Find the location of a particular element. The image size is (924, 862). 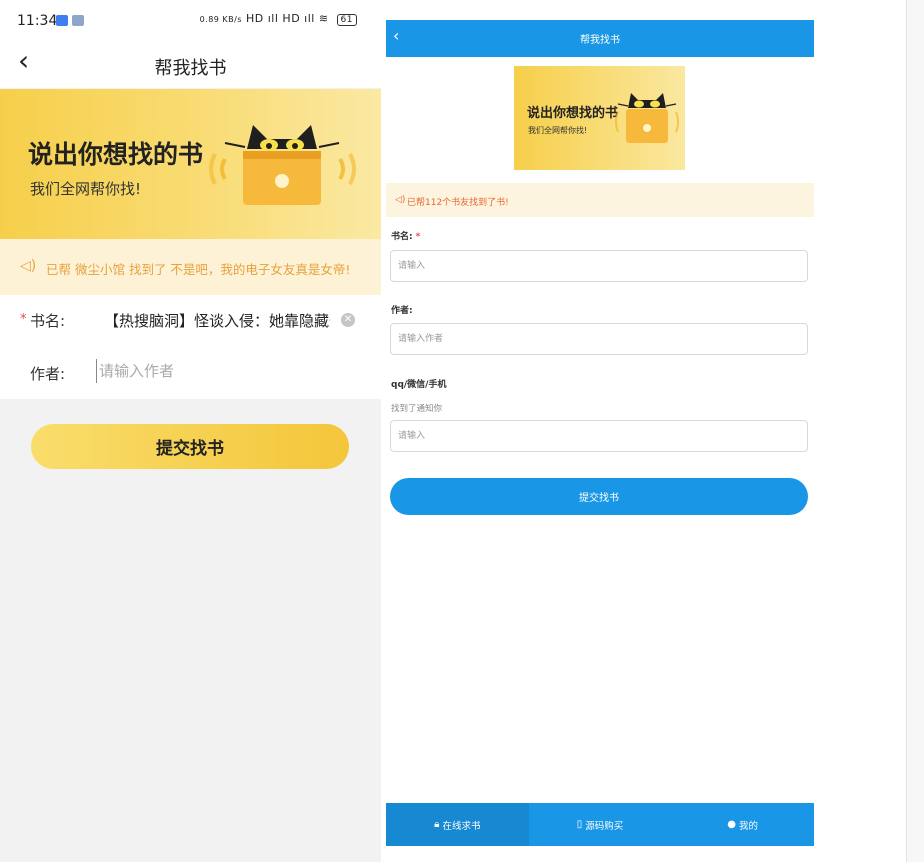

web-notice-bar: ◁) 已帮112个书友找到了书! is located at coordinates (600, 200).